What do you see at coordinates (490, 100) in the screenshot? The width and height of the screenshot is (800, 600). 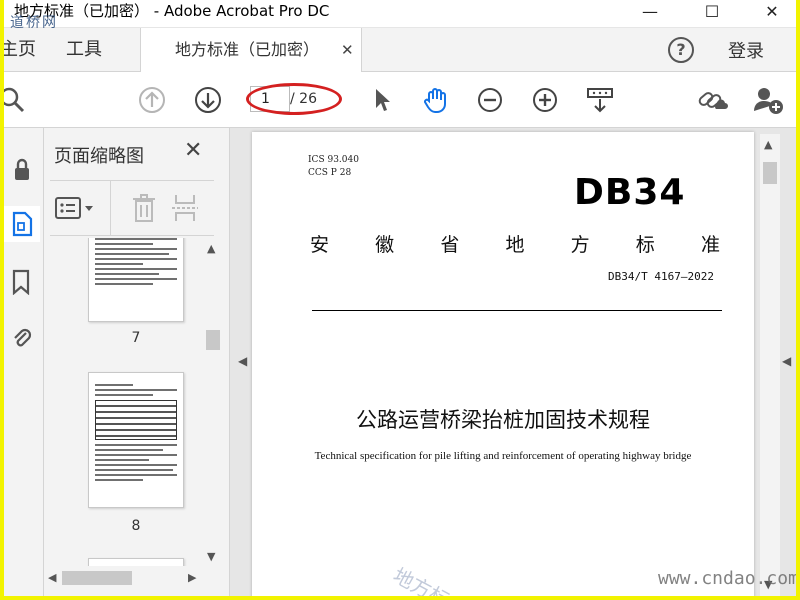 I see `zoom-out-icon` at bounding box center [490, 100].